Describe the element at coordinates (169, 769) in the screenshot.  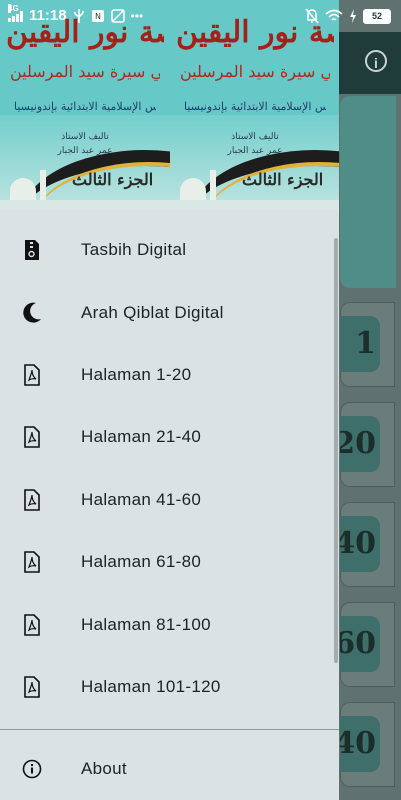
I see `menu-item-about: About` at that location.